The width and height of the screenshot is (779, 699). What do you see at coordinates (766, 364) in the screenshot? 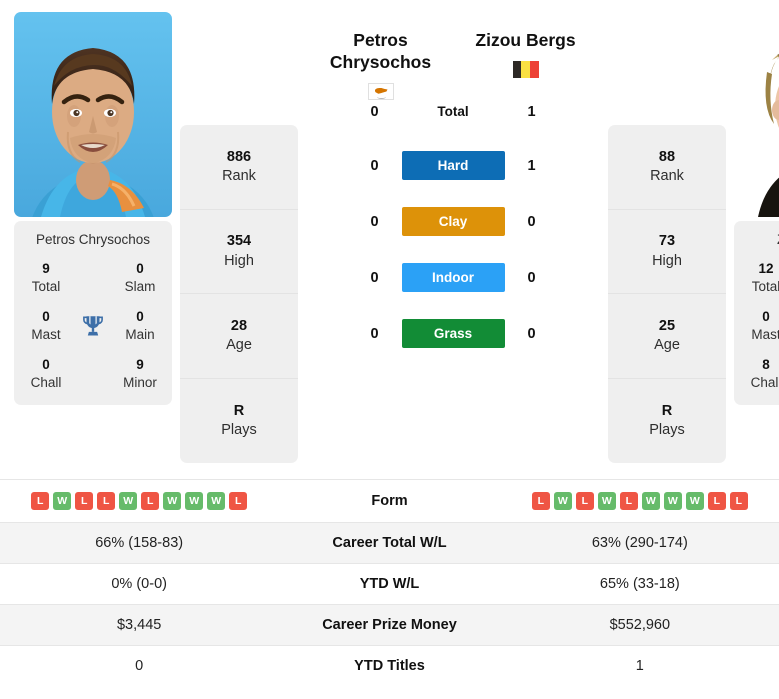
I see `right-title-chall-value: 8` at bounding box center [766, 364].